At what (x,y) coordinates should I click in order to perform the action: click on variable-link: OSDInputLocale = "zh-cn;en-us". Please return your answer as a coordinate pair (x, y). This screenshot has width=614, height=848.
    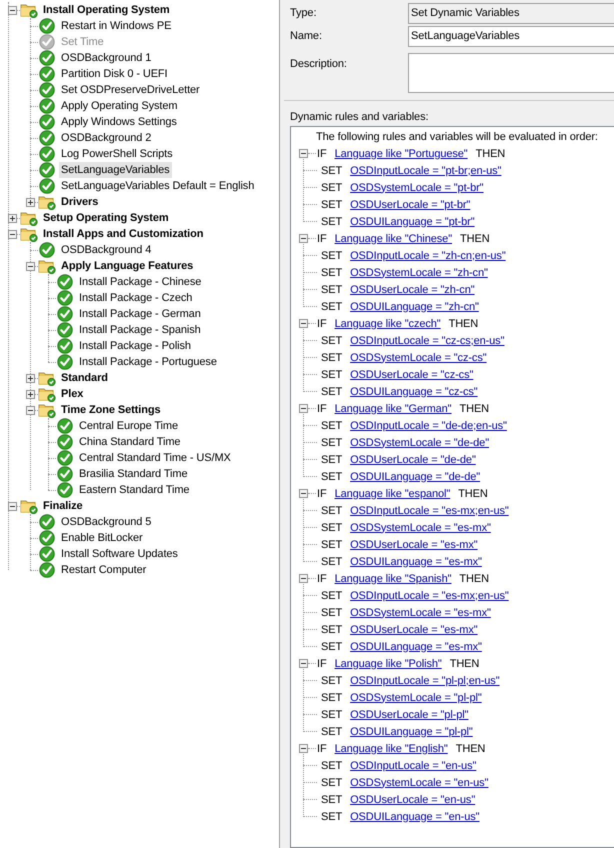
    Looking at the image, I should click on (428, 256).